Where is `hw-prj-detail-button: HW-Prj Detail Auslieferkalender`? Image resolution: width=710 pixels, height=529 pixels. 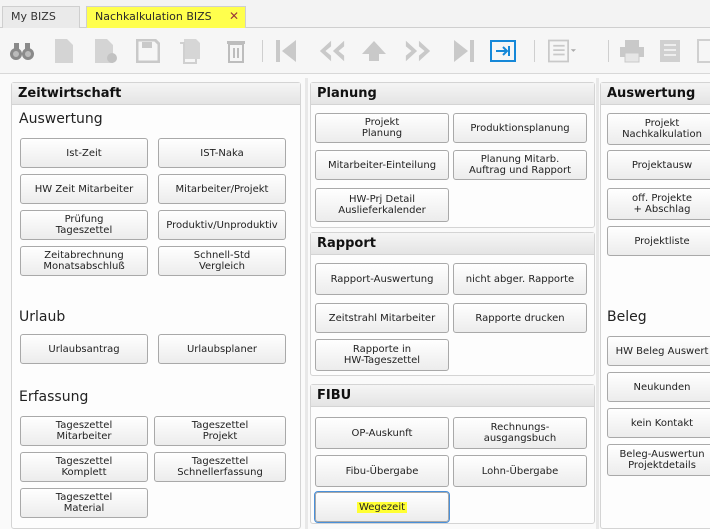 hw-prj-detail-button: HW-Prj Detail Auslieferkalender is located at coordinates (382, 205).